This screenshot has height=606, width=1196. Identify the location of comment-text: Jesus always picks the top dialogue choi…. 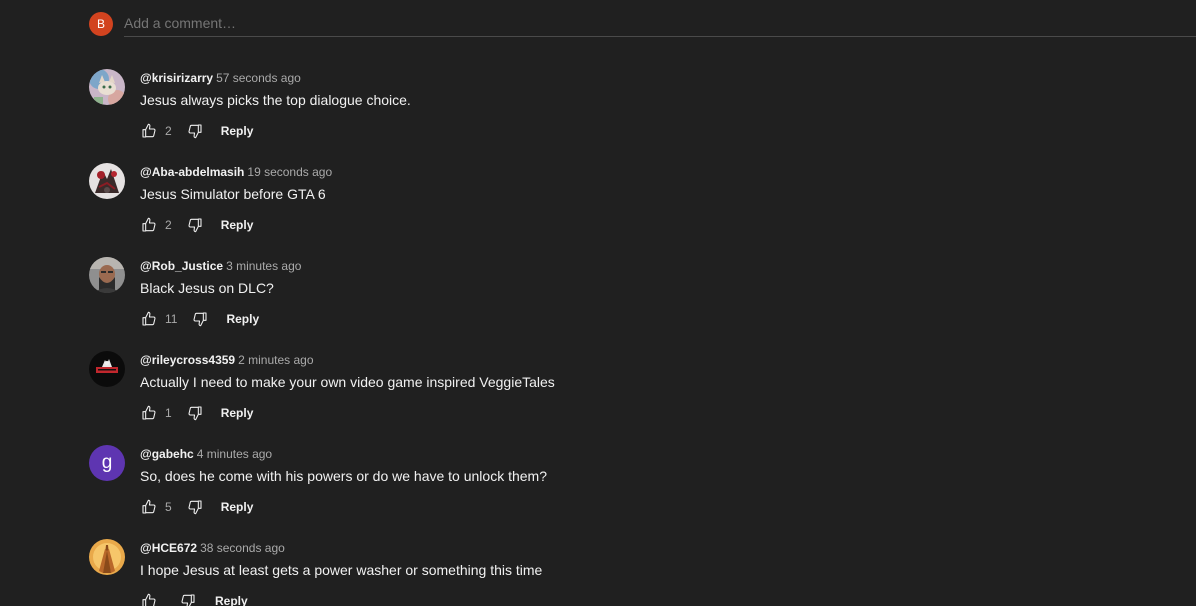
(275, 100).